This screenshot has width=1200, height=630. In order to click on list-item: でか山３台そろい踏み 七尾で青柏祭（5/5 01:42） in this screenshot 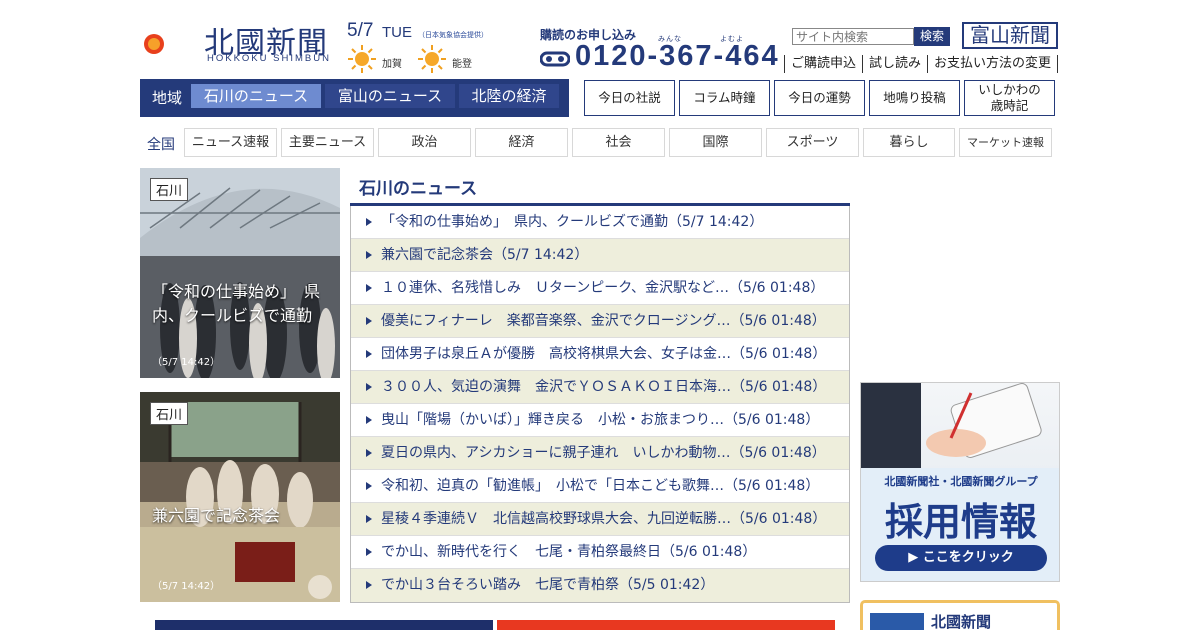, I will do `click(600, 585)`.